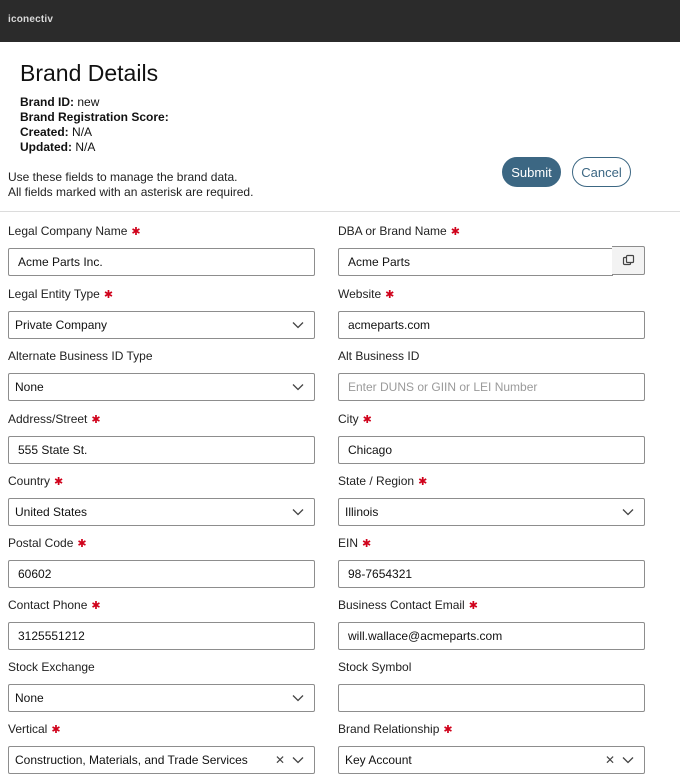 The height and width of the screenshot is (779, 680). Describe the element at coordinates (491, 698) in the screenshot. I see `stock-symbol-input` at that location.